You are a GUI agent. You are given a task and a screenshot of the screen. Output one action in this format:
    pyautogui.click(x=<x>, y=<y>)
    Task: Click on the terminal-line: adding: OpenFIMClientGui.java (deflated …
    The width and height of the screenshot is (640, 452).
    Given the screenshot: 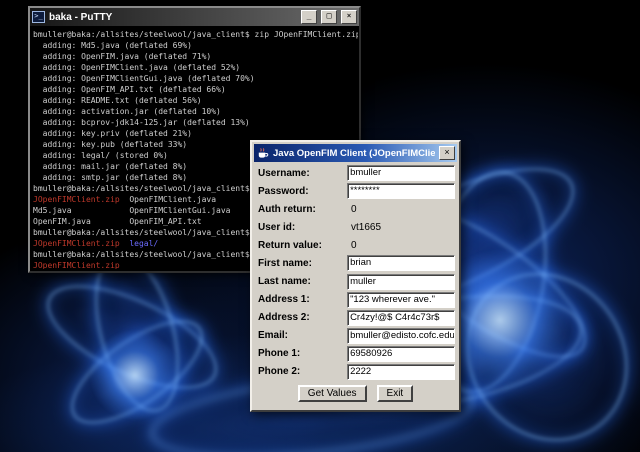 What is the action you would take?
    pyautogui.click(x=144, y=78)
    